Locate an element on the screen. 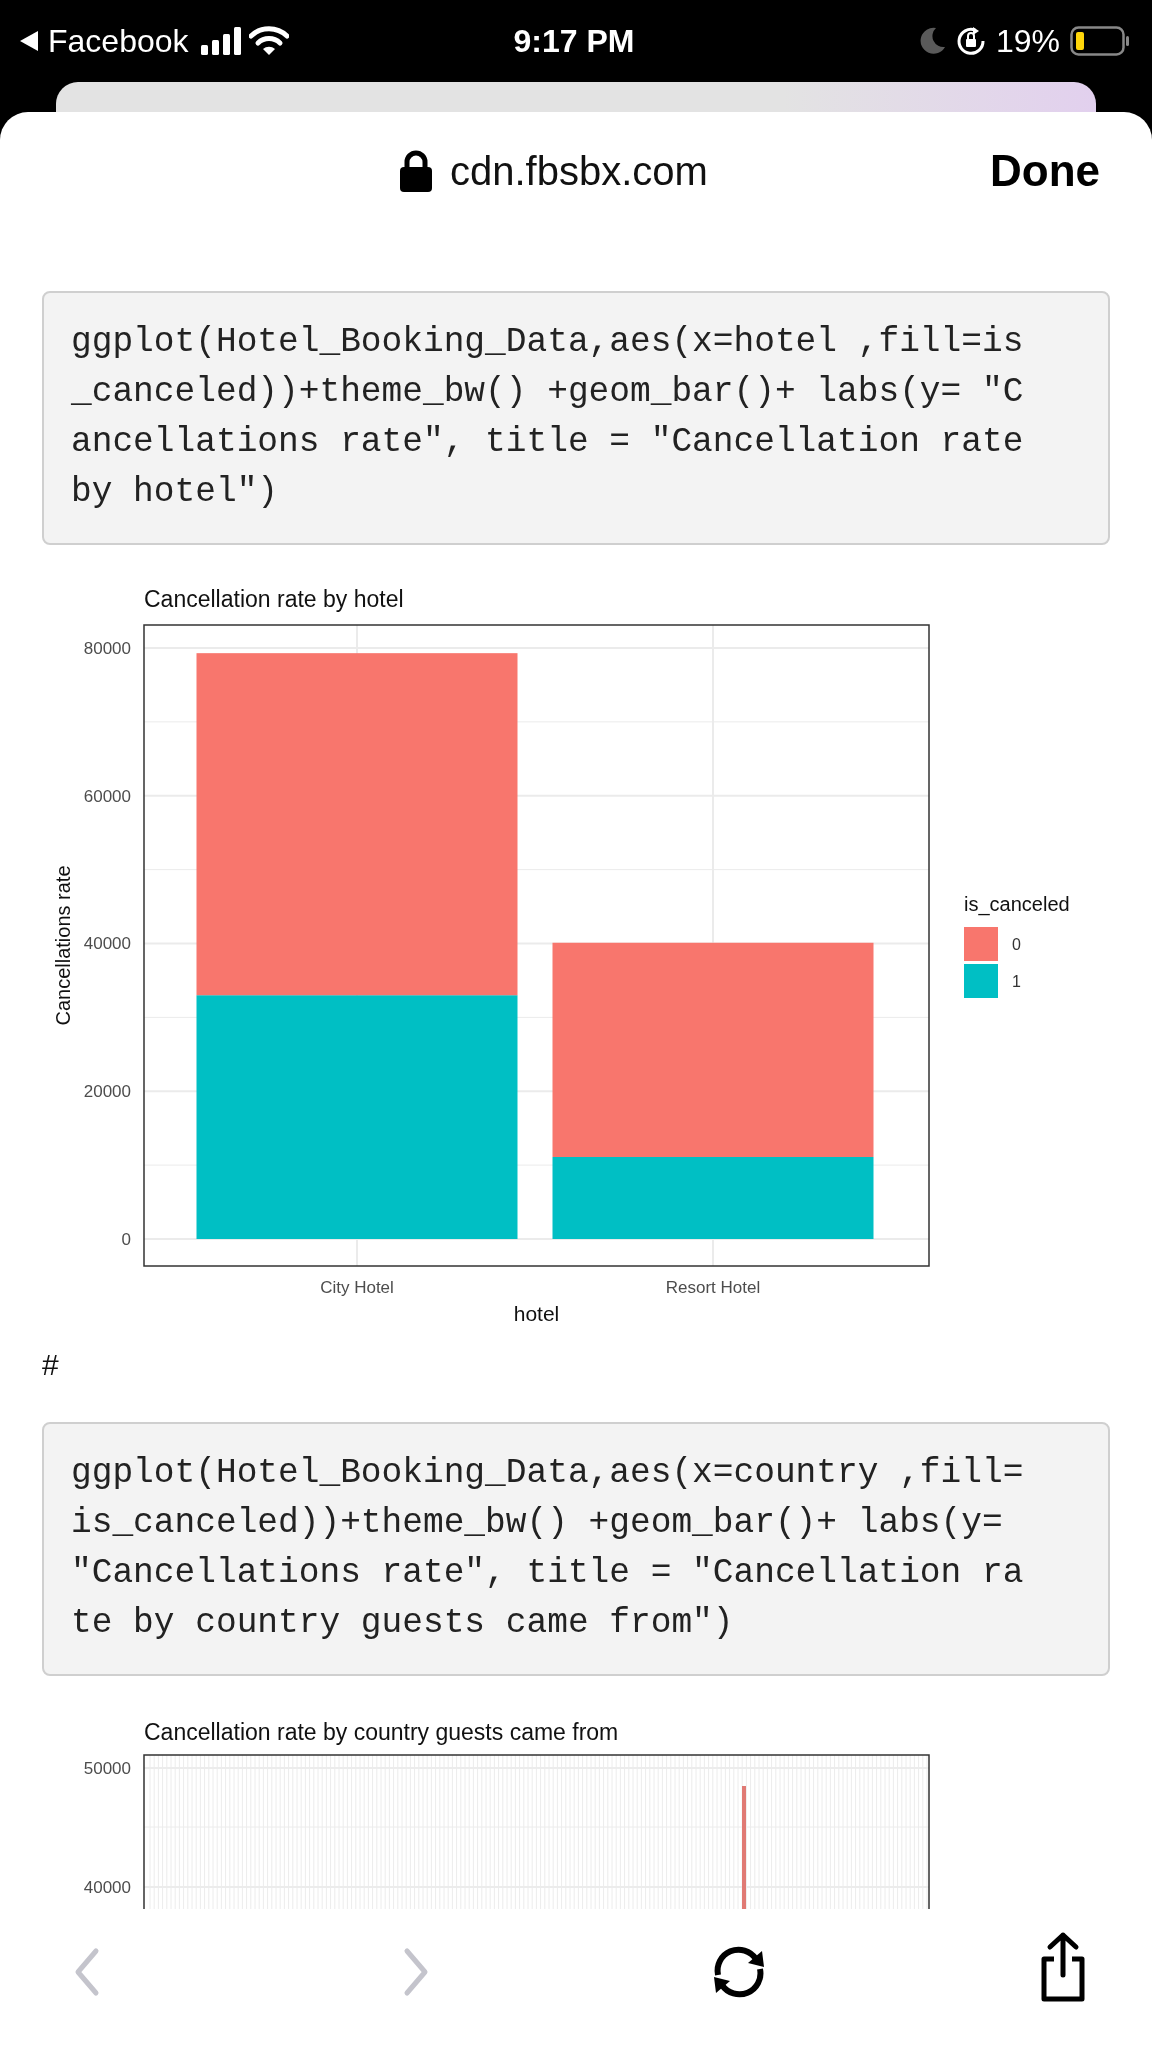 This screenshot has height=2048, width=1152. x-tick-label: Resort Hotel is located at coordinates (713, 1287).